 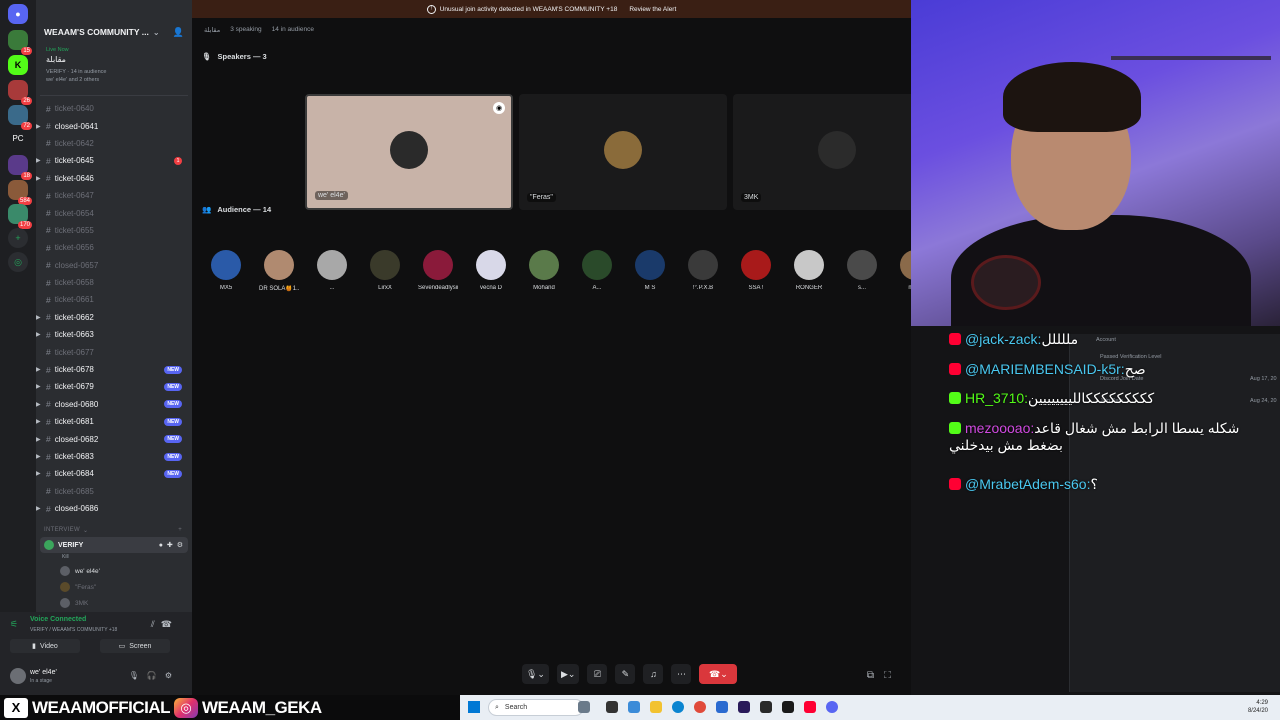 I want to click on audience-member: vecna D, so click(x=491, y=270).